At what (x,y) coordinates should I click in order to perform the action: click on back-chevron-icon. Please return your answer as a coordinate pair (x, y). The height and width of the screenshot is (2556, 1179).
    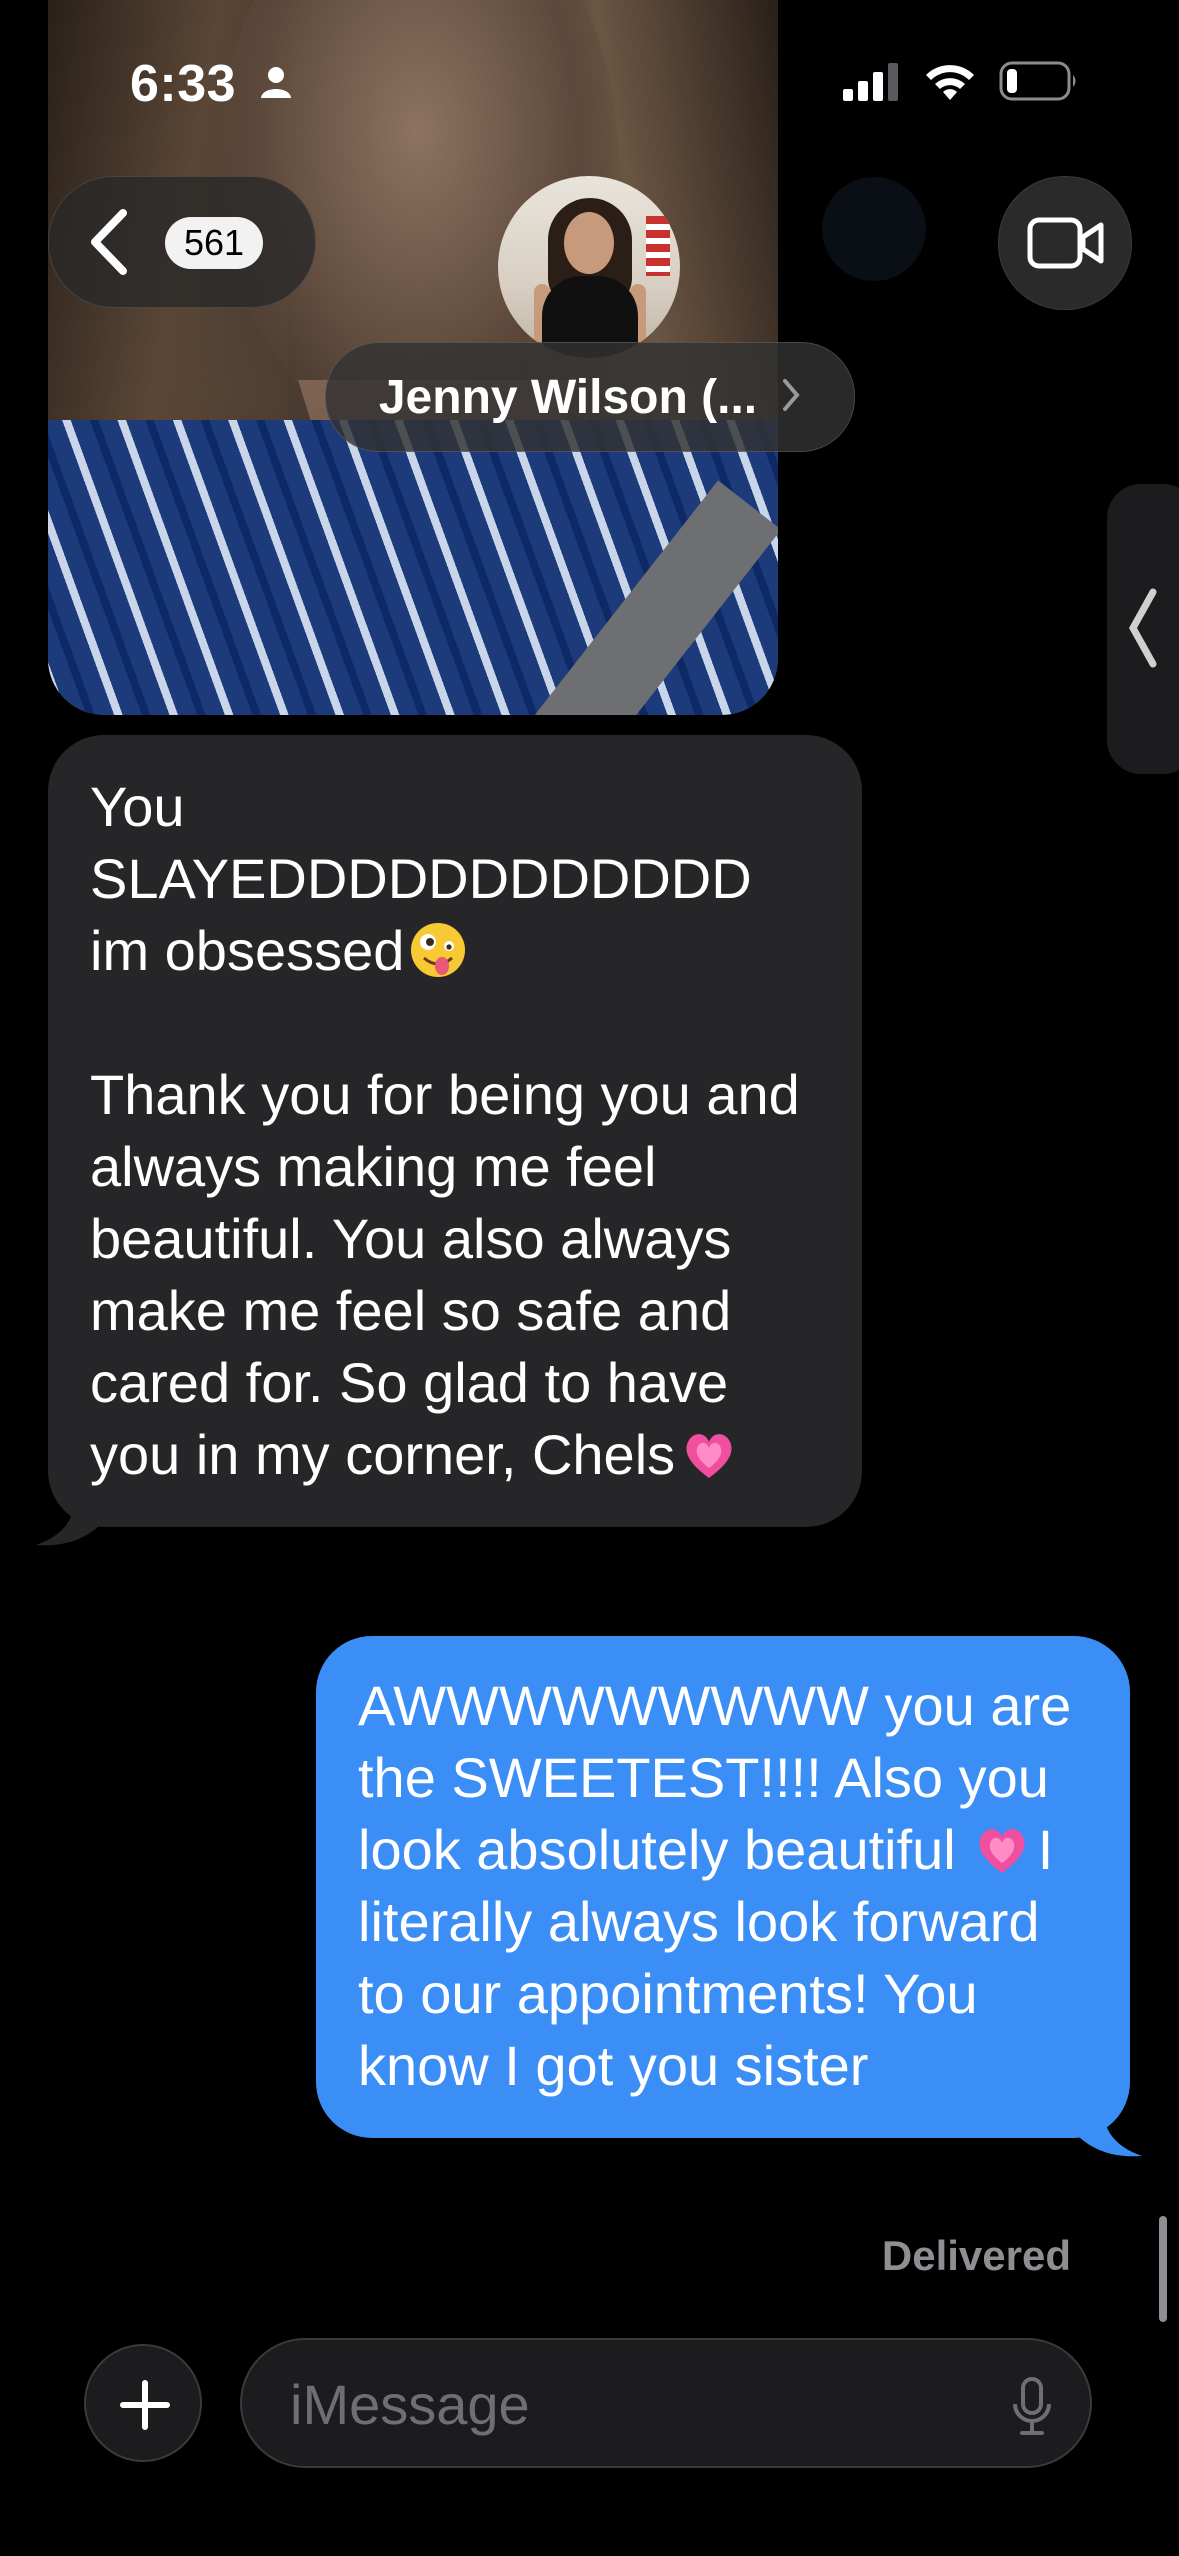
    Looking at the image, I should click on (109, 244).